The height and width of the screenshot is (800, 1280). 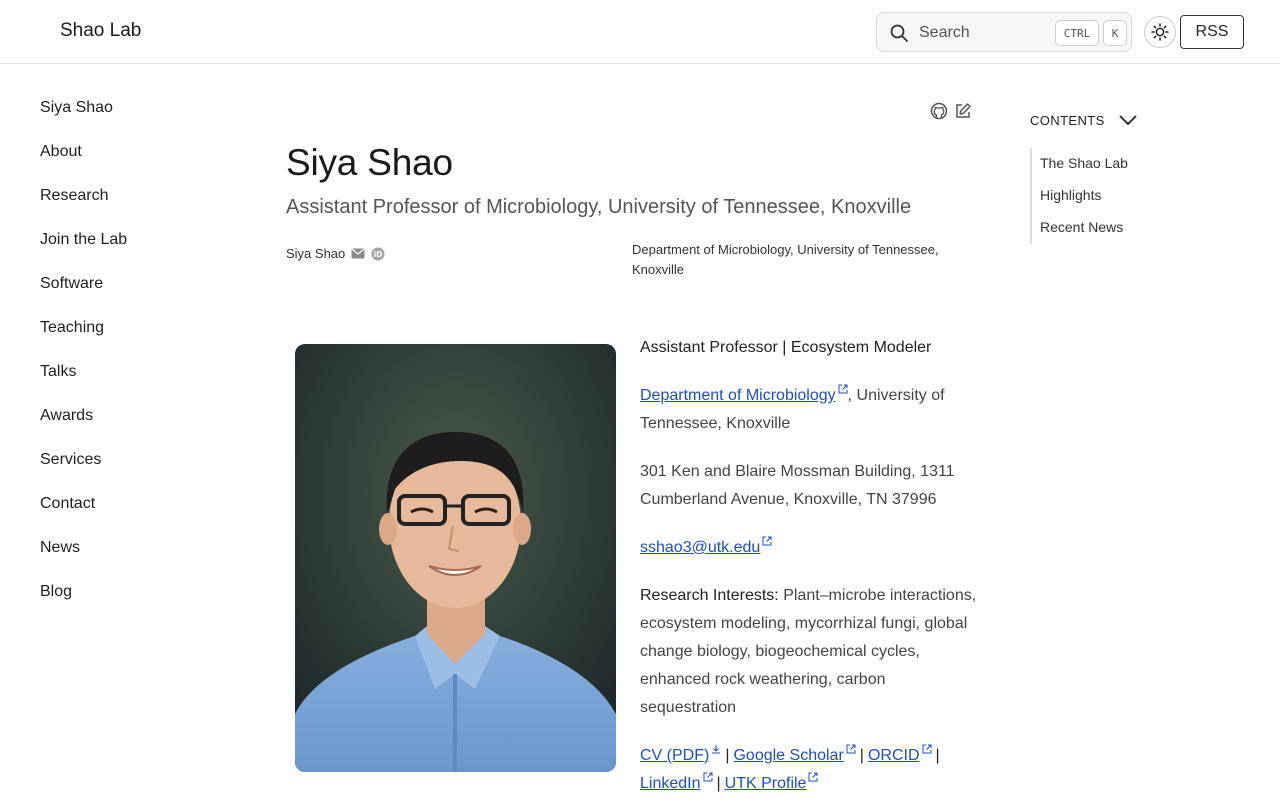 I want to click on role-line: Assistant Professor | Ecosystem Modeler, so click(x=786, y=347).